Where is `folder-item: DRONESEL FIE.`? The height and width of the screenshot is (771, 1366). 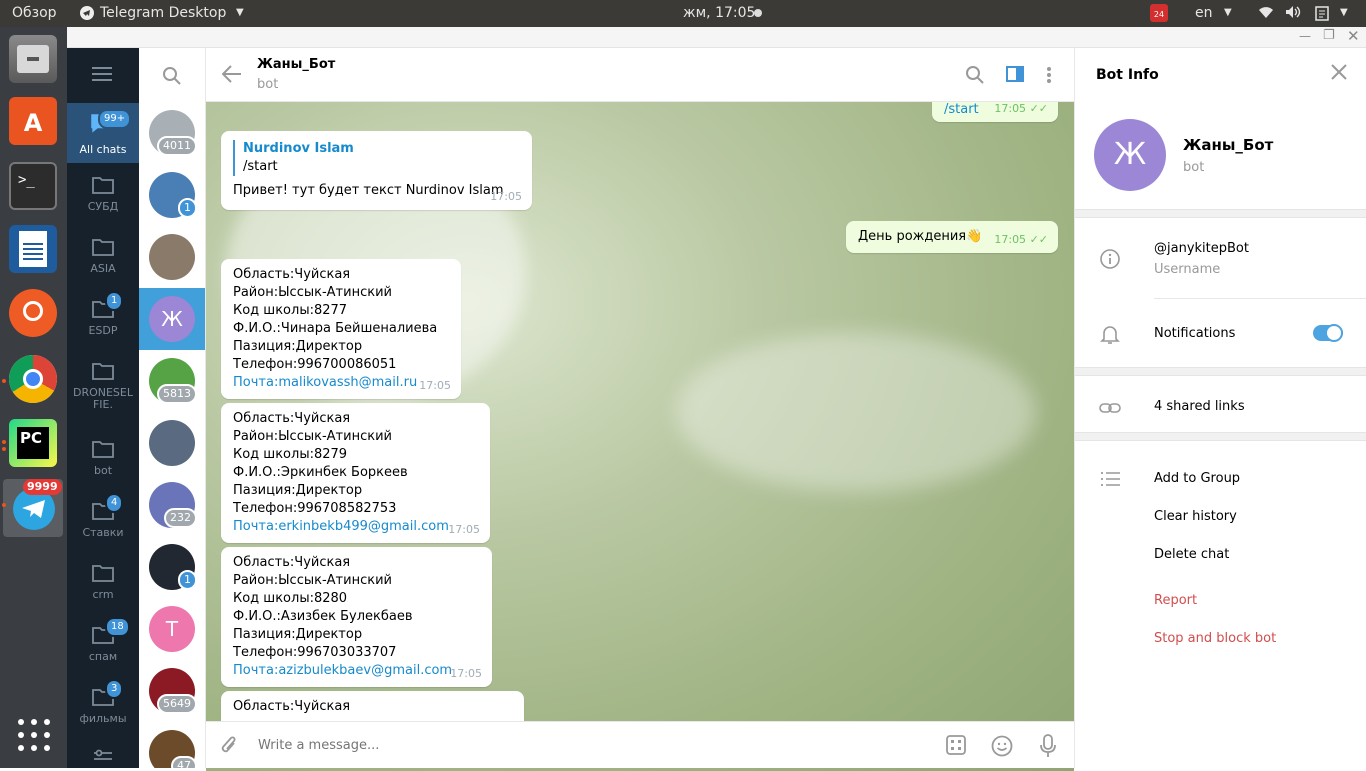 folder-item: DRONESEL FIE. is located at coordinates (103, 380).